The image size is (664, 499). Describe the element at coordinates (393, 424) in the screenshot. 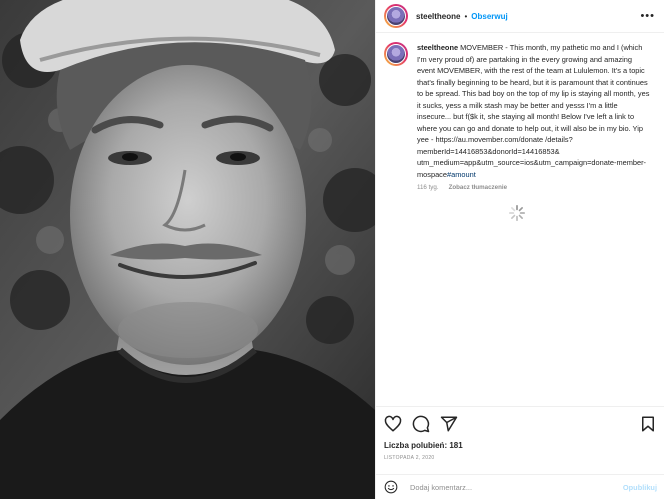

I see `heart-icon` at that location.